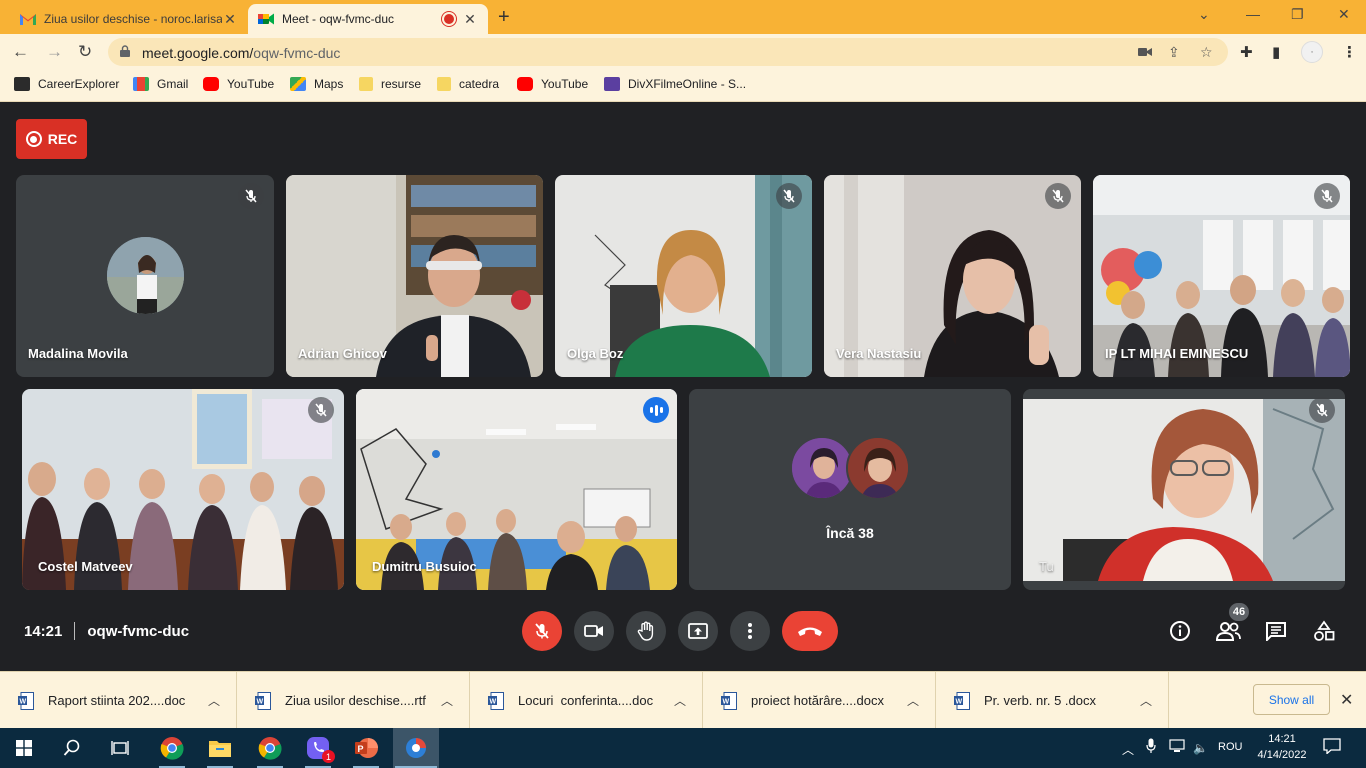 This screenshot has width=1366, height=768. Describe the element at coordinates (22, 84) in the screenshot. I see `careerexplorer-icon` at that location.